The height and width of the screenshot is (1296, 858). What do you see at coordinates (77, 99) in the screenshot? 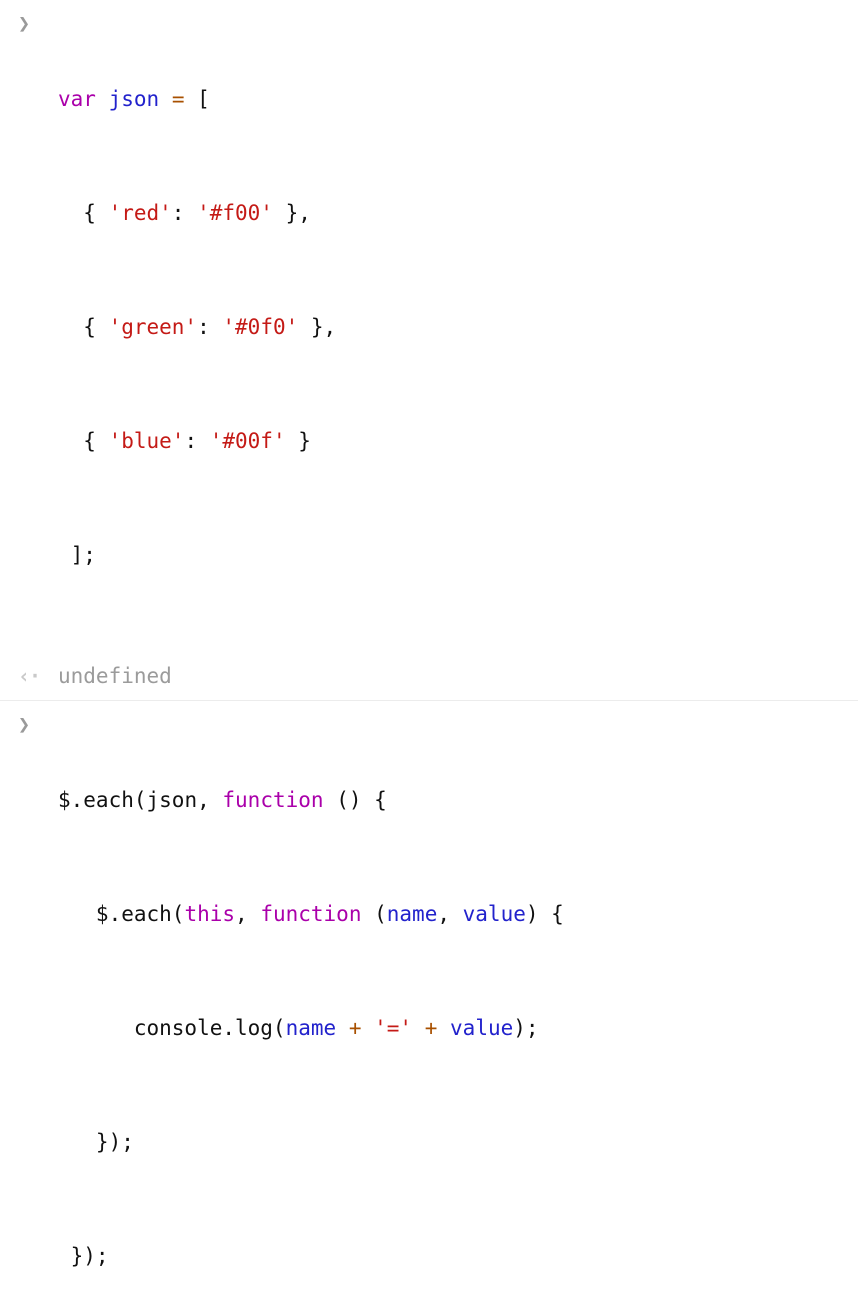
I see `token-keyword: var` at bounding box center [77, 99].